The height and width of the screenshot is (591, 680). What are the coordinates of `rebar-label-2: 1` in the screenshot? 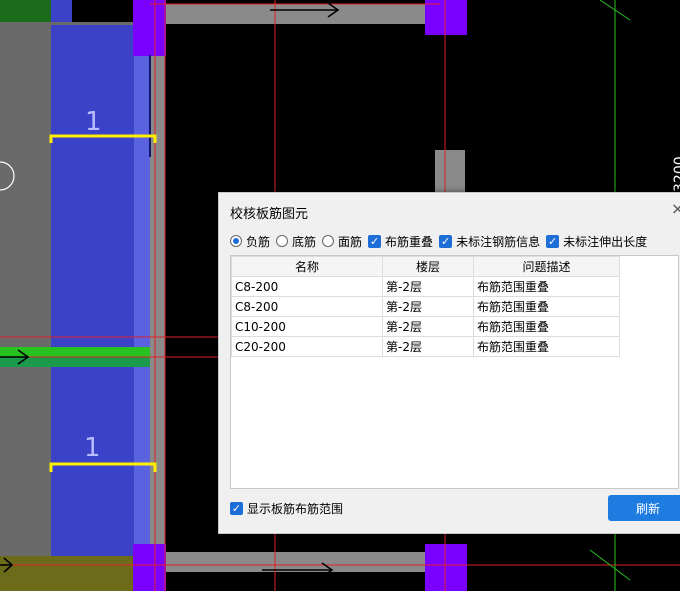 It's located at (92, 448).